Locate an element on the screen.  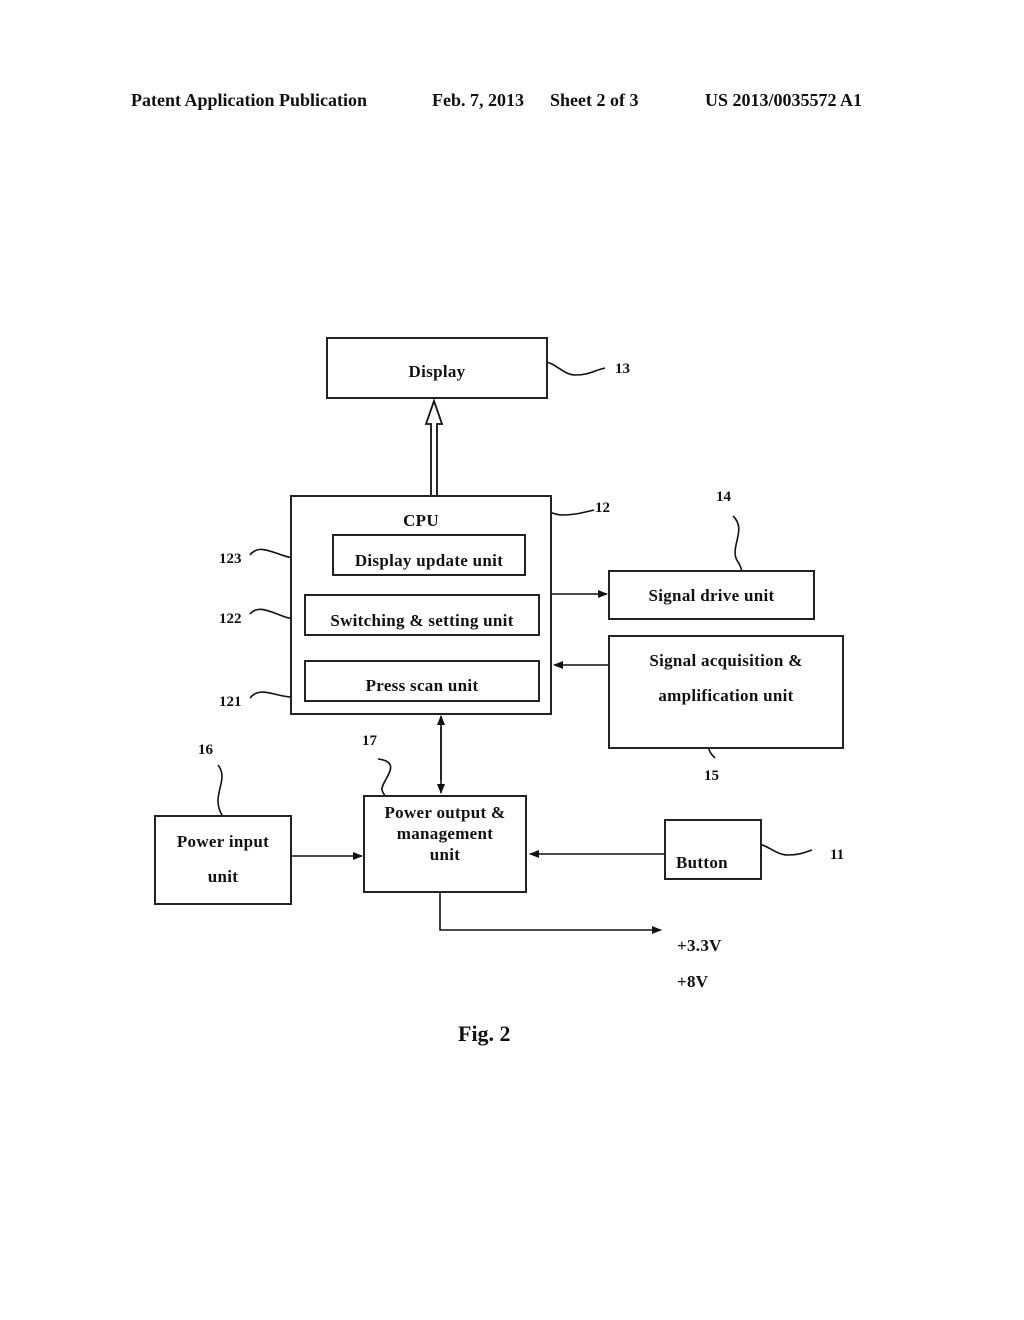
power-output-voltage-arrow is located at coordinates (550, 913).